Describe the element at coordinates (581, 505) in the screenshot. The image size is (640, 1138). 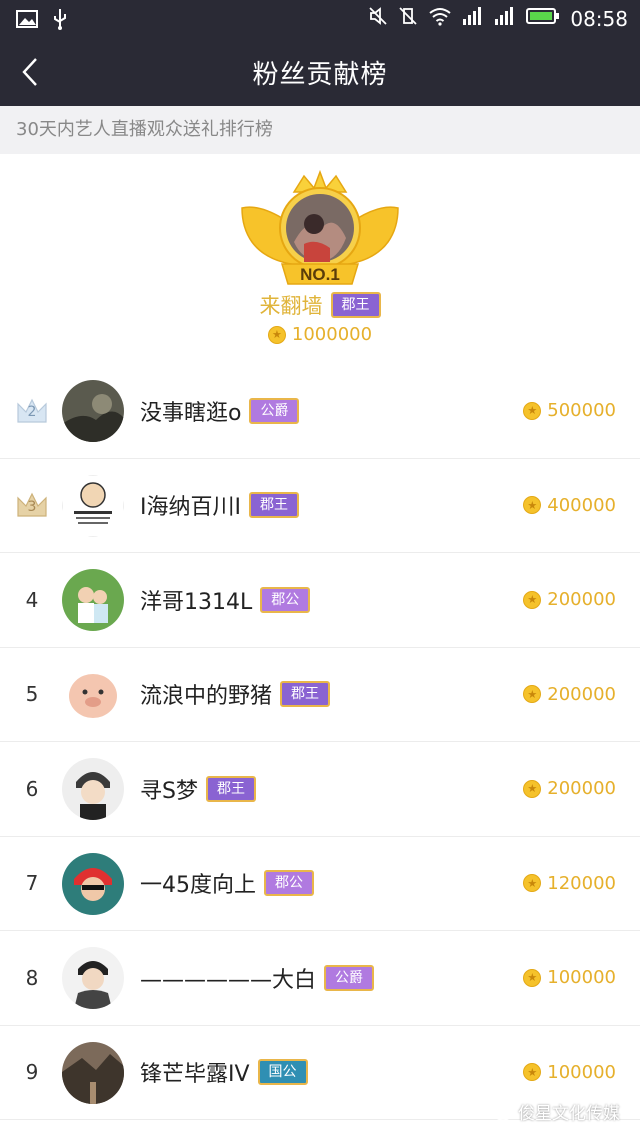
I see `user-score: 400000` at that location.